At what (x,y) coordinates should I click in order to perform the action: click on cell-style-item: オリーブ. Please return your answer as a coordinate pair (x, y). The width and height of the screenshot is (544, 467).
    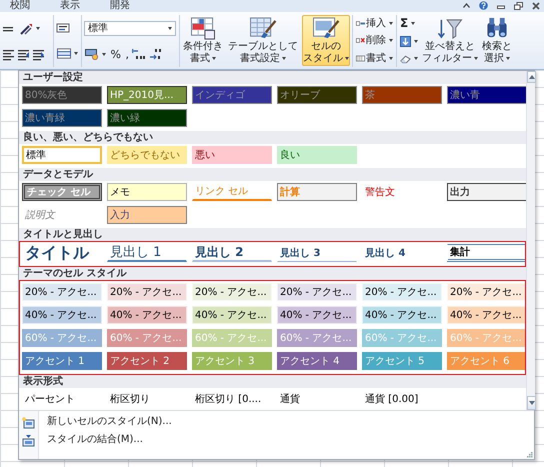
    Looking at the image, I should click on (317, 95).